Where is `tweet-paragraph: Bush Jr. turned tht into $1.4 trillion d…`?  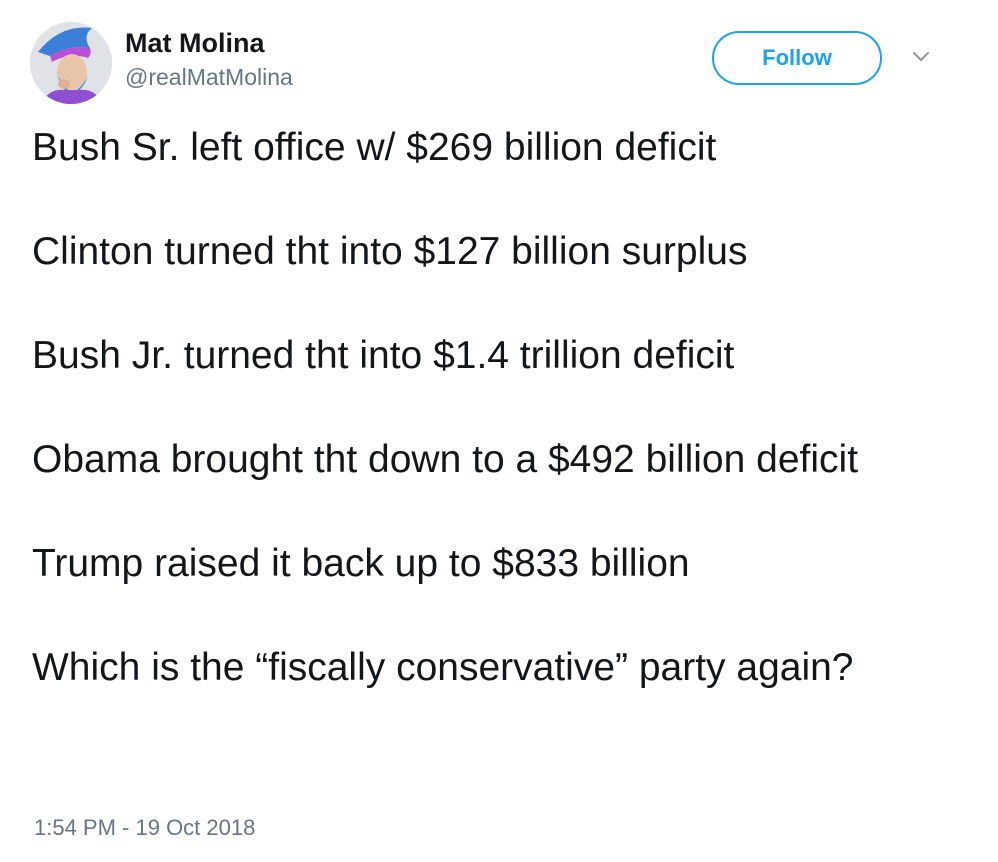
tweet-paragraph: Bush Jr. turned tht into $1.4 trillion d… is located at coordinates (383, 355).